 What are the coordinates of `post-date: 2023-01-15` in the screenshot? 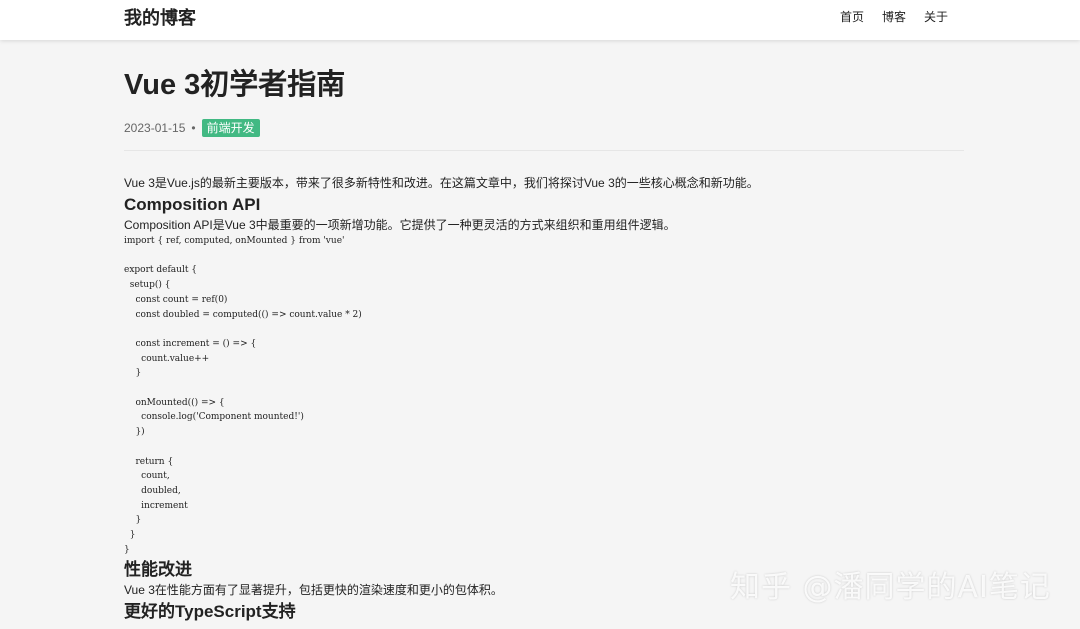 It's located at (155, 128).